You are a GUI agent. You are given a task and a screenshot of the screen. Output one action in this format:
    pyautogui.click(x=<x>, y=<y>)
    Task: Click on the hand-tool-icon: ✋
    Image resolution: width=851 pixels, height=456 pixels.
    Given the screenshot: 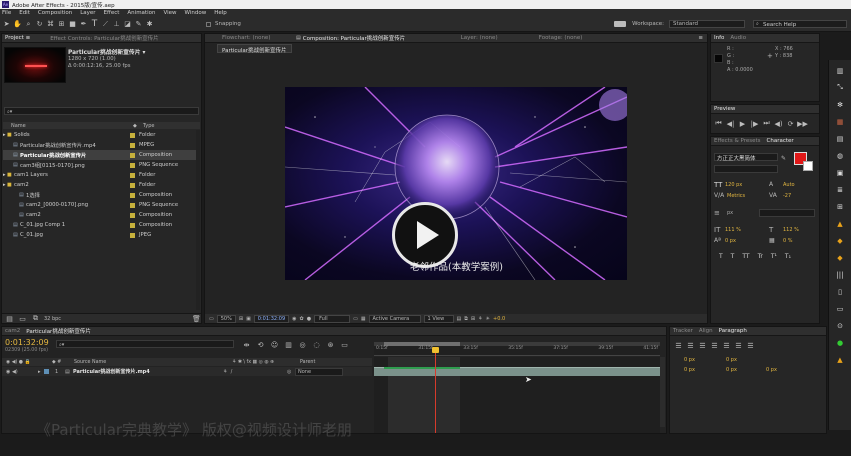 What is the action you would take?
    pyautogui.click(x=17, y=24)
    